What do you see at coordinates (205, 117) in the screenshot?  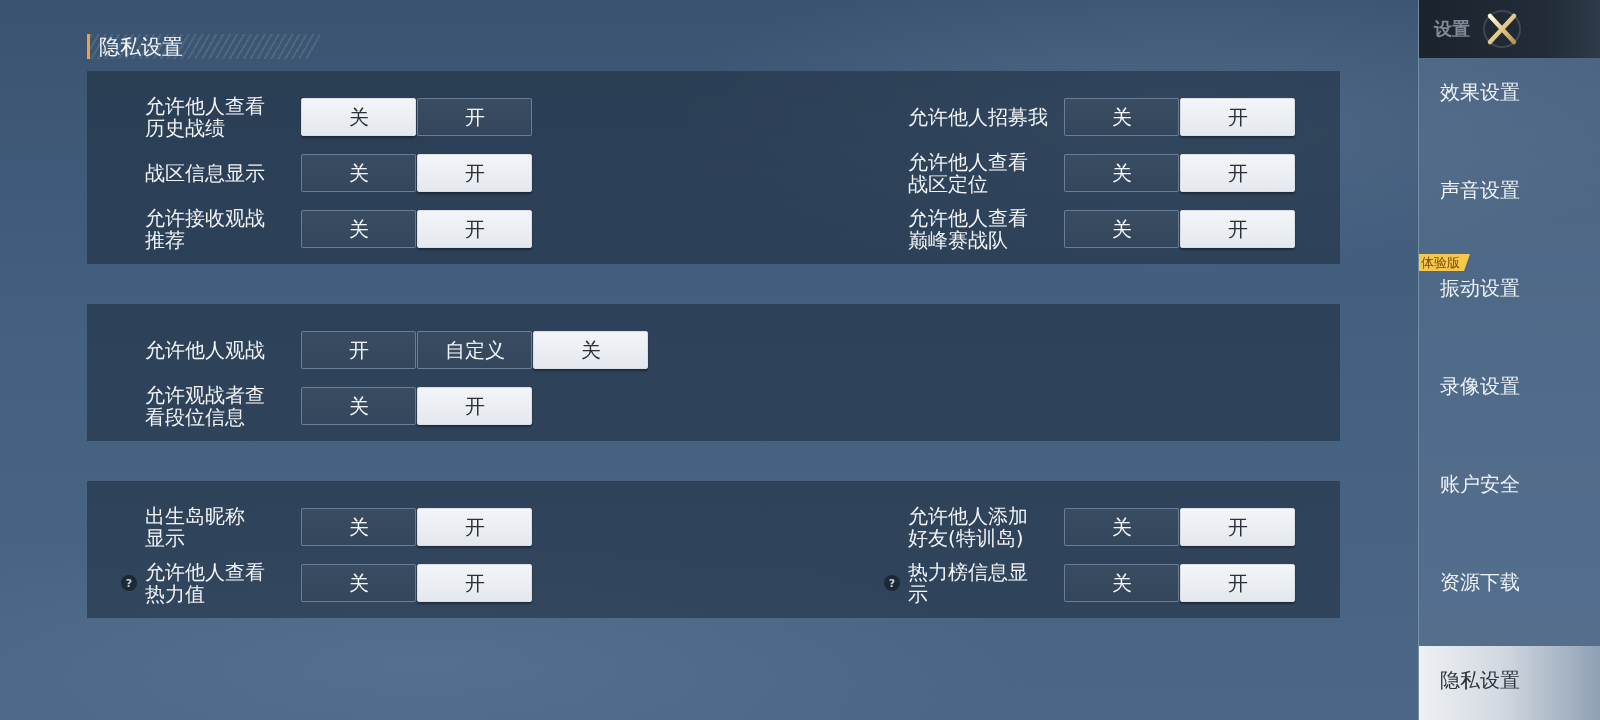 I see `setting-label: 允许他人查看 历史战绩` at bounding box center [205, 117].